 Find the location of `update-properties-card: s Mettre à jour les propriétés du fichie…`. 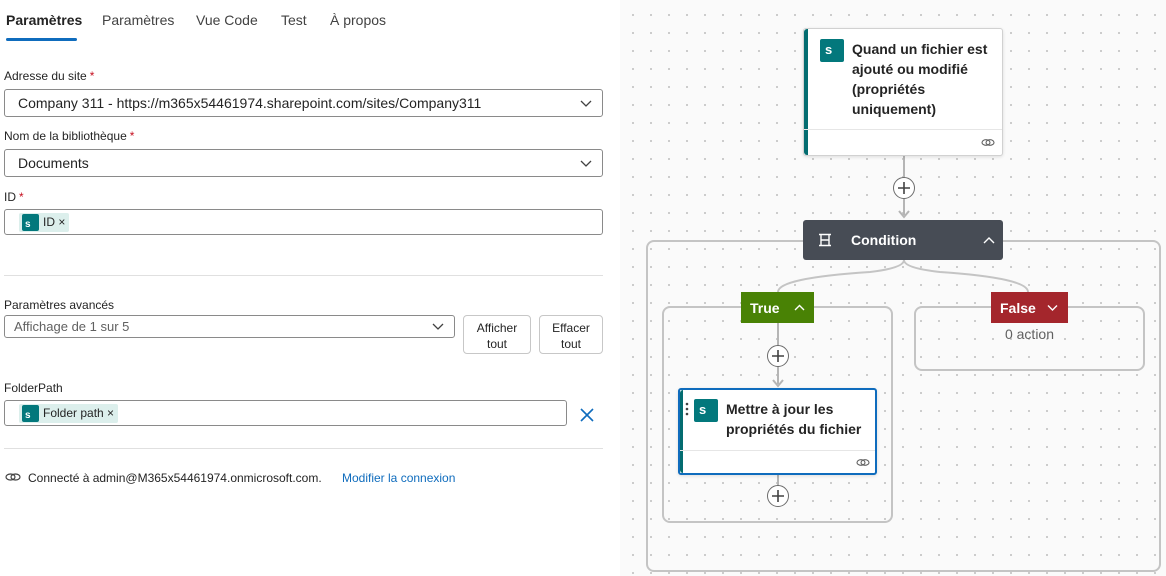

update-properties-card: s Mettre à jour les propriétés du fichie… is located at coordinates (777, 431).